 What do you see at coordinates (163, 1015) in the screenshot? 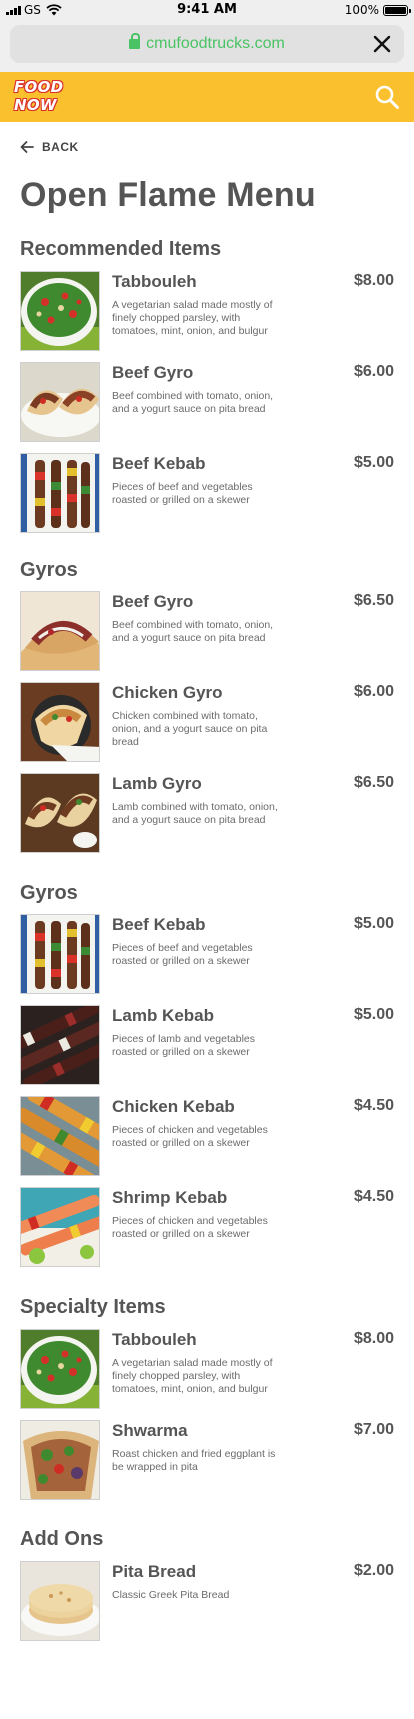
I see `item-name: Lamb Kebab` at bounding box center [163, 1015].